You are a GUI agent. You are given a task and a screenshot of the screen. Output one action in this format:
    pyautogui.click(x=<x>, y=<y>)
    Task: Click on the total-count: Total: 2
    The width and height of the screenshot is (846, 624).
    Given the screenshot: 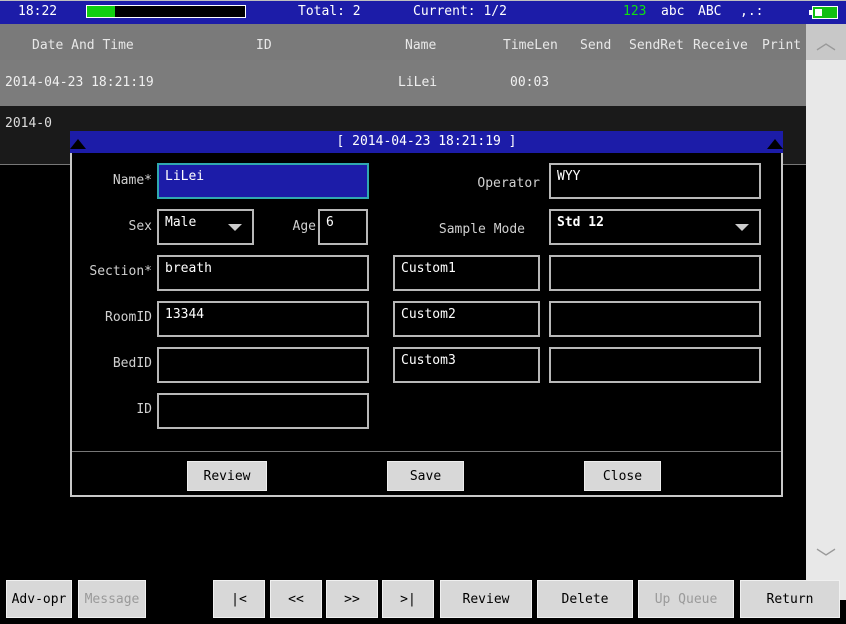 What is the action you would take?
    pyautogui.click(x=329, y=11)
    